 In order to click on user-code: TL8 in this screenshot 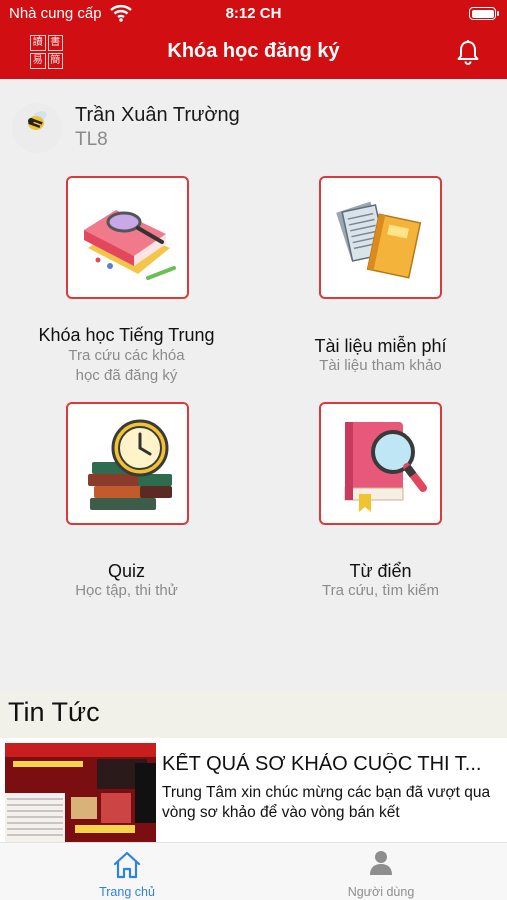, I will do `click(91, 139)`.